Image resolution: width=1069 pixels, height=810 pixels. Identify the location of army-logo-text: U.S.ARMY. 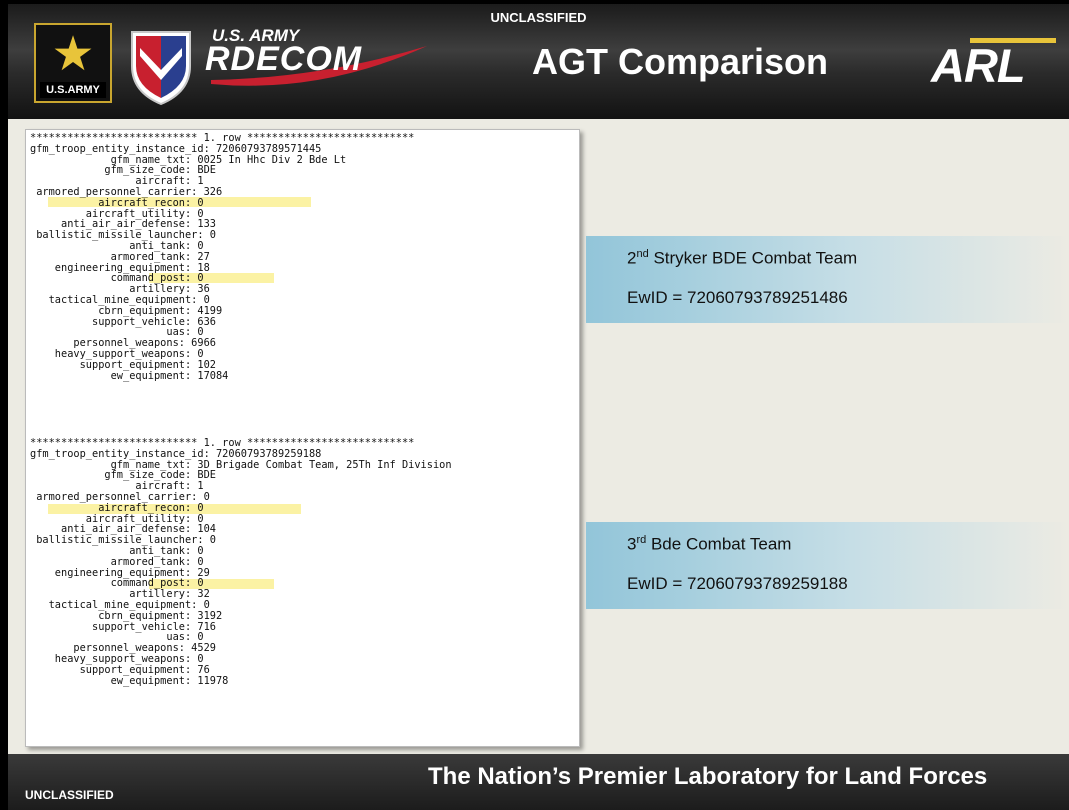
(73, 90).